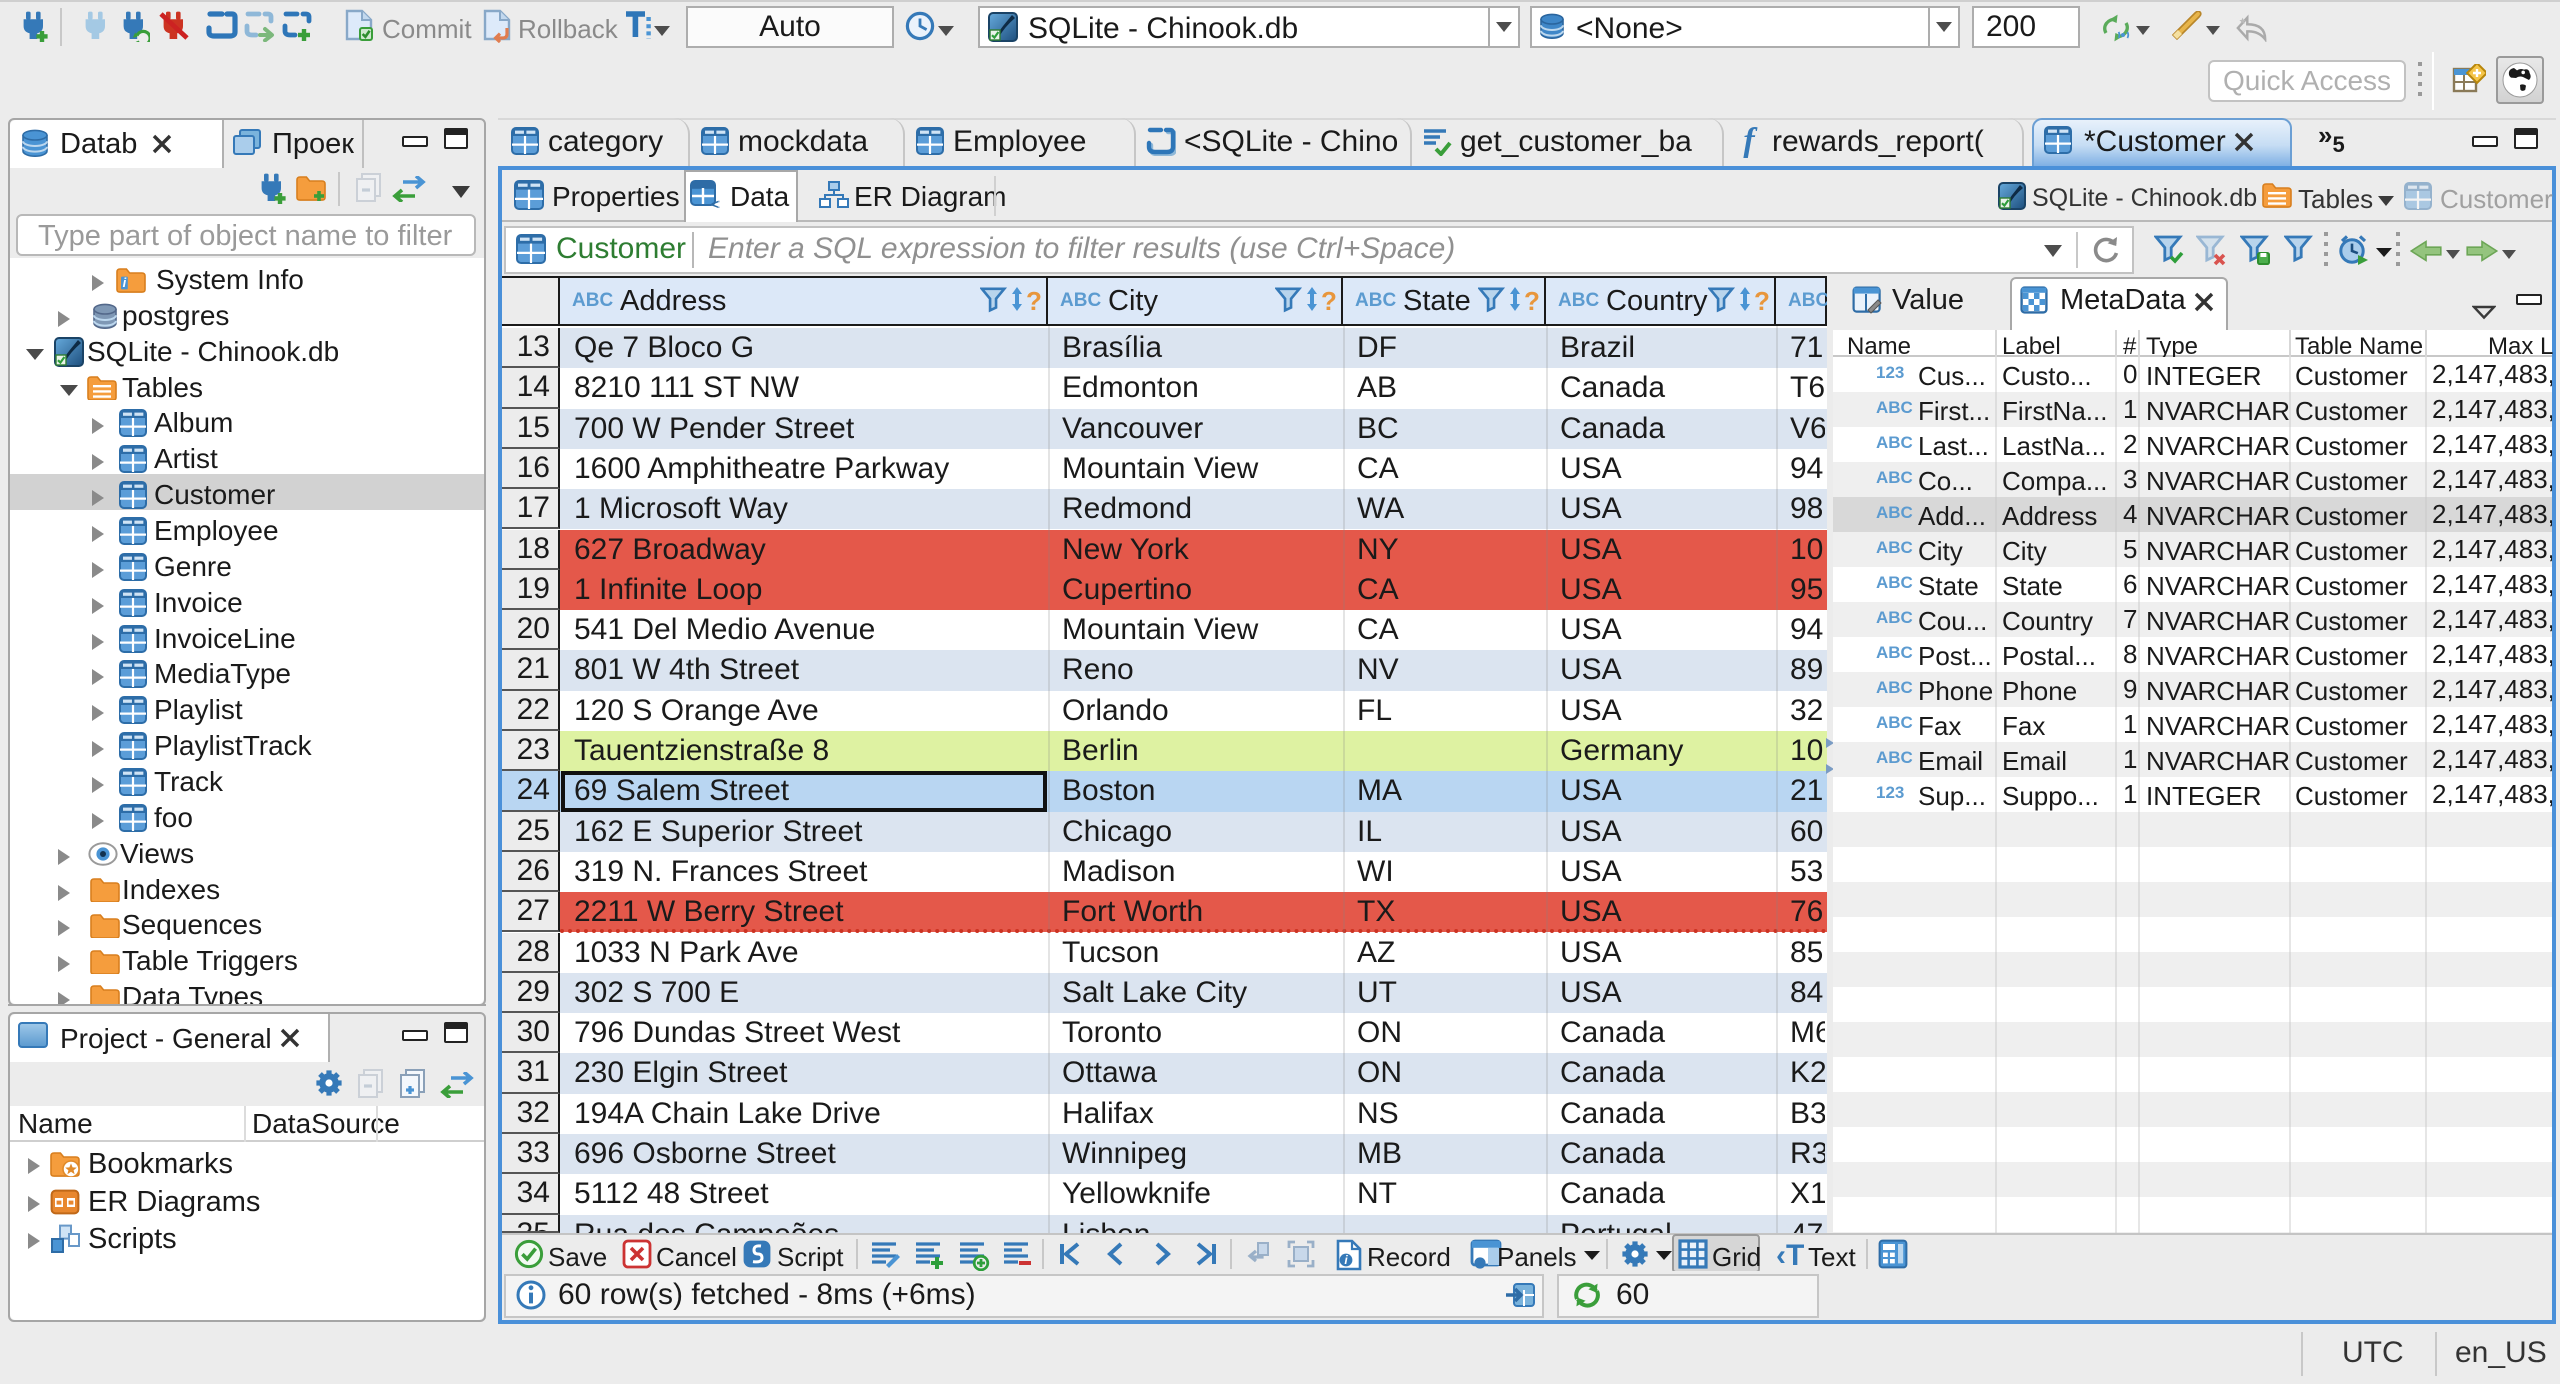  I want to click on svg-text: i, so click(125, 282).